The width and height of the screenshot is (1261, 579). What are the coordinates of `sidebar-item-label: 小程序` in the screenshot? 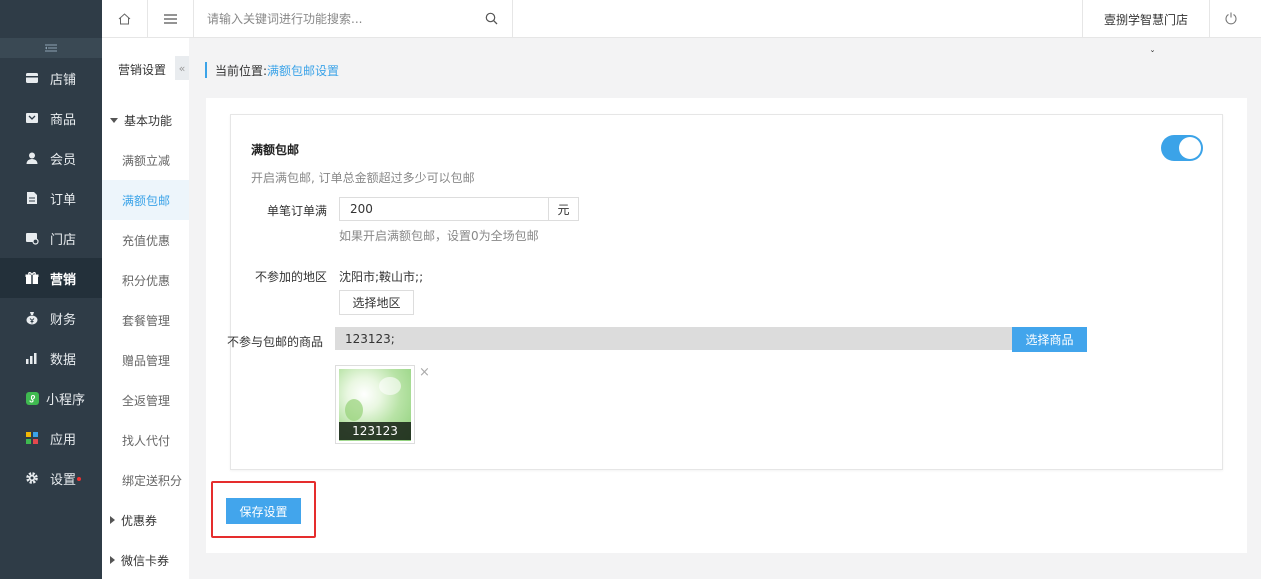 It's located at (66, 400).